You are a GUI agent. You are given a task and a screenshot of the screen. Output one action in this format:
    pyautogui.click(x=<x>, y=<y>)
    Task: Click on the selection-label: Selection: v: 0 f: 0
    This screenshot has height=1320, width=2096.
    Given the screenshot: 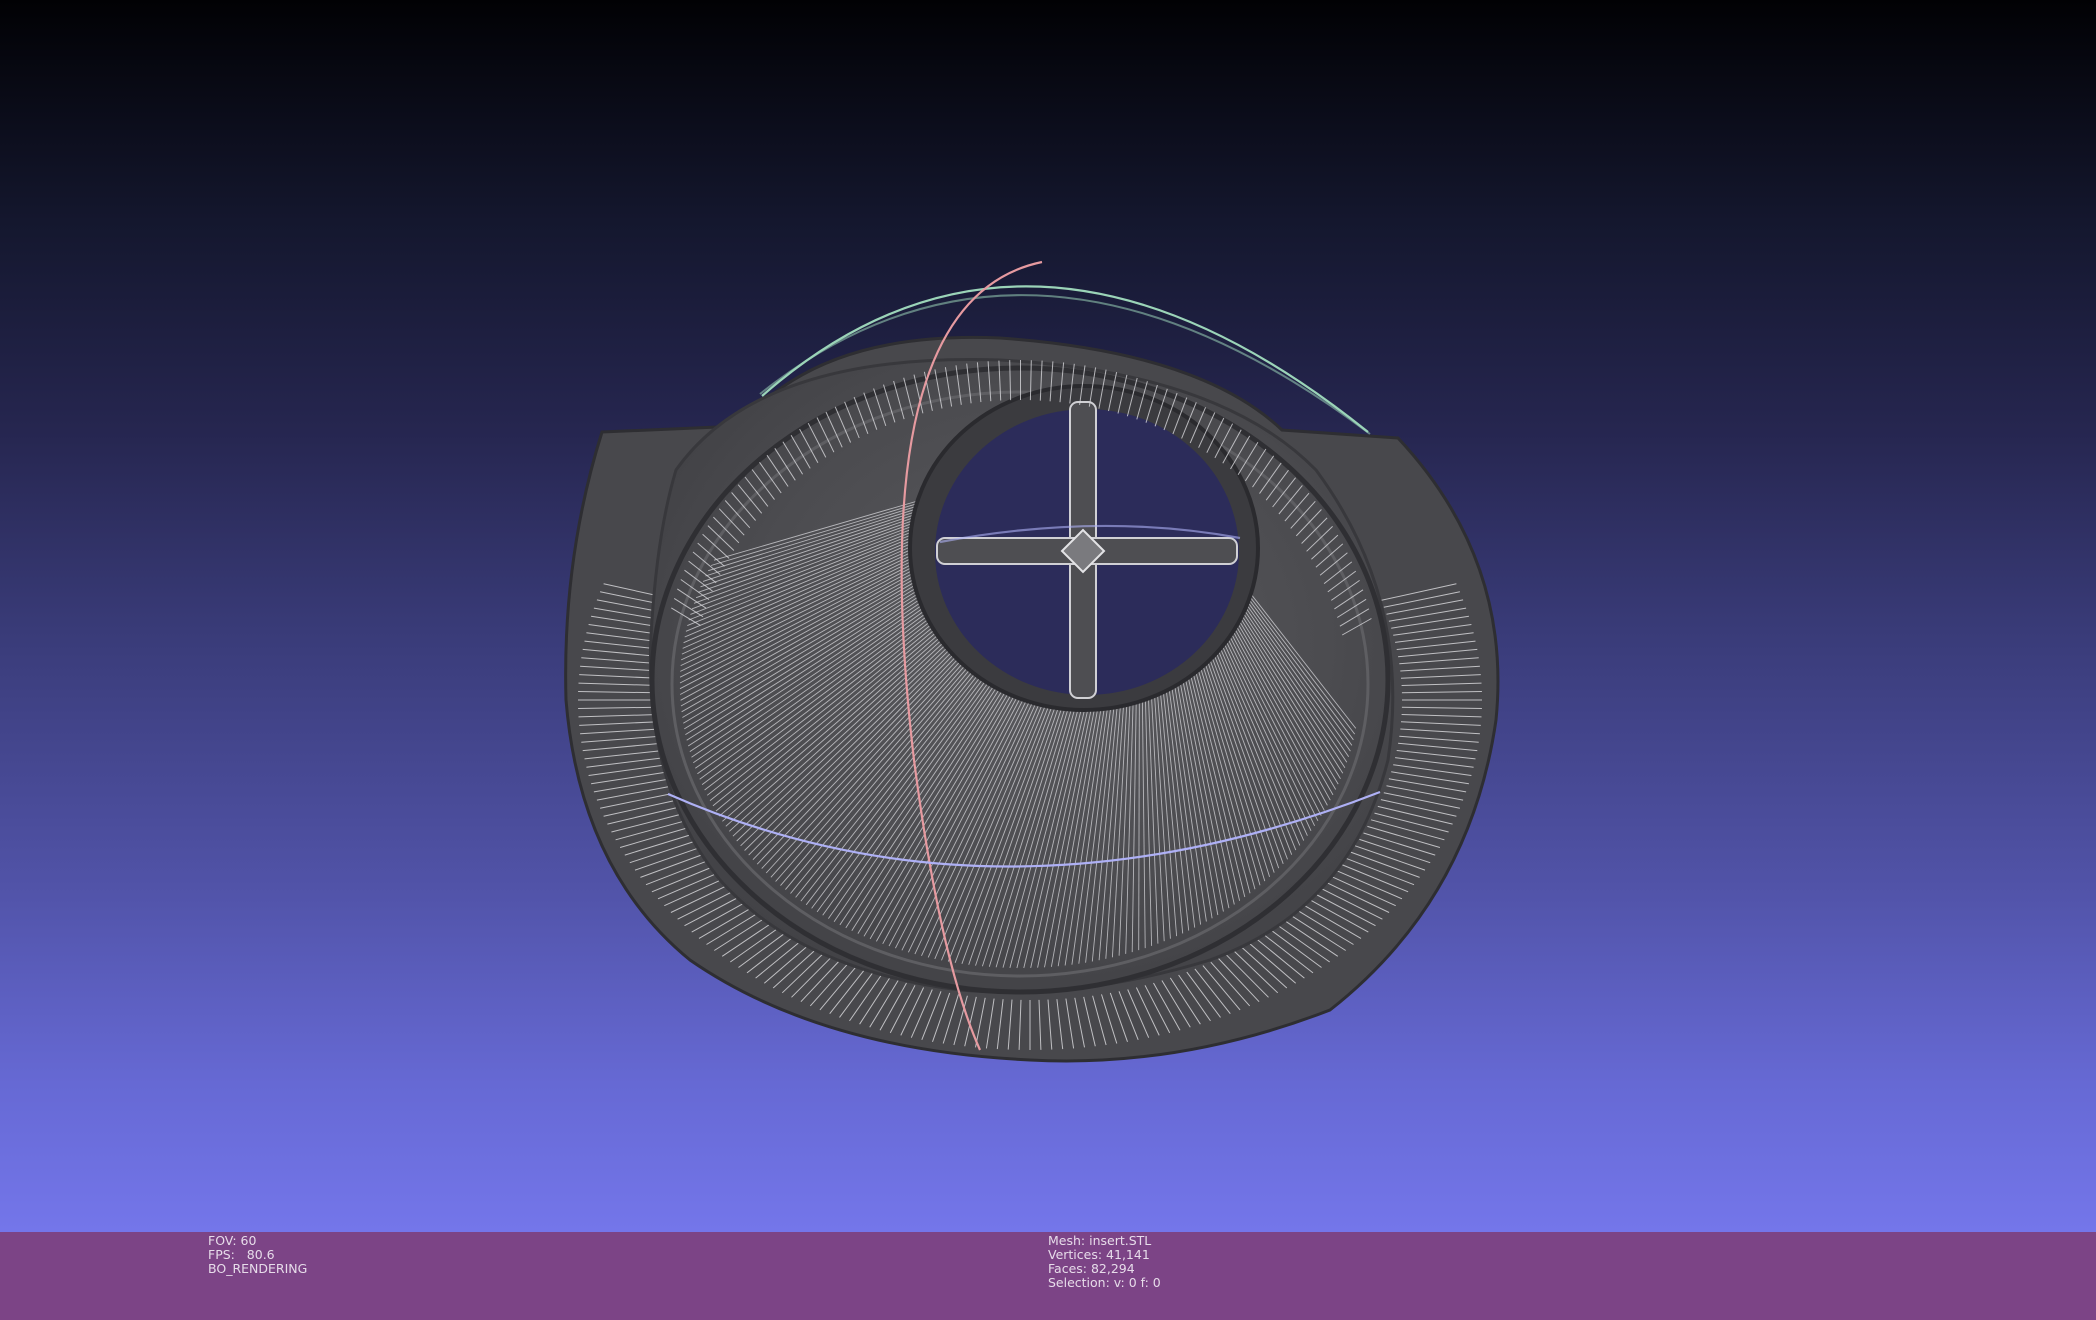 What is the action you would take?
    pyautogui.click(x=1104, y=1282)
    